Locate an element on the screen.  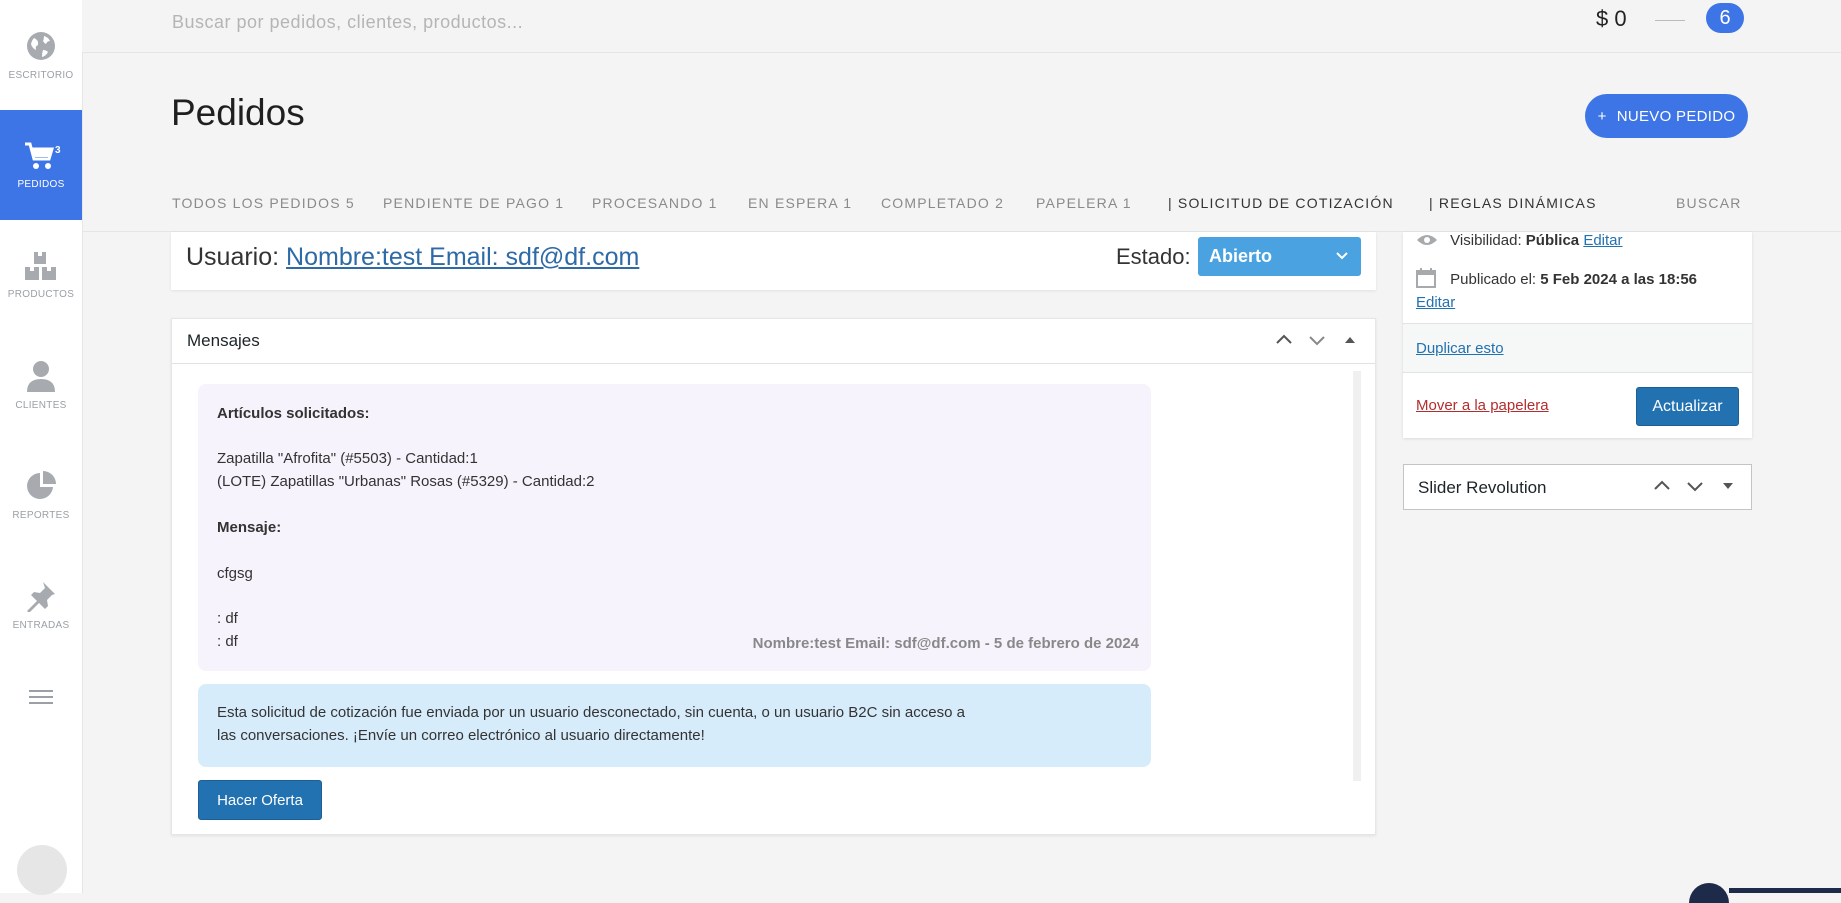
requested-items-heading-text: Artículos solicitados: is located at coordinates (293, 413).